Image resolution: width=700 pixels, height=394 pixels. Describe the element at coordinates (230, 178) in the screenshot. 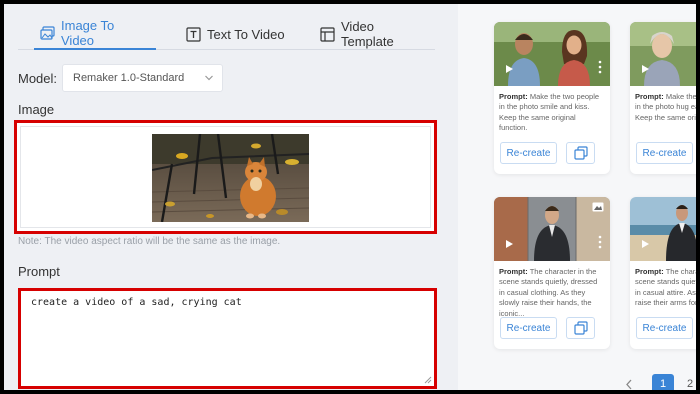

I see `uploaded-cat-image` at that location.